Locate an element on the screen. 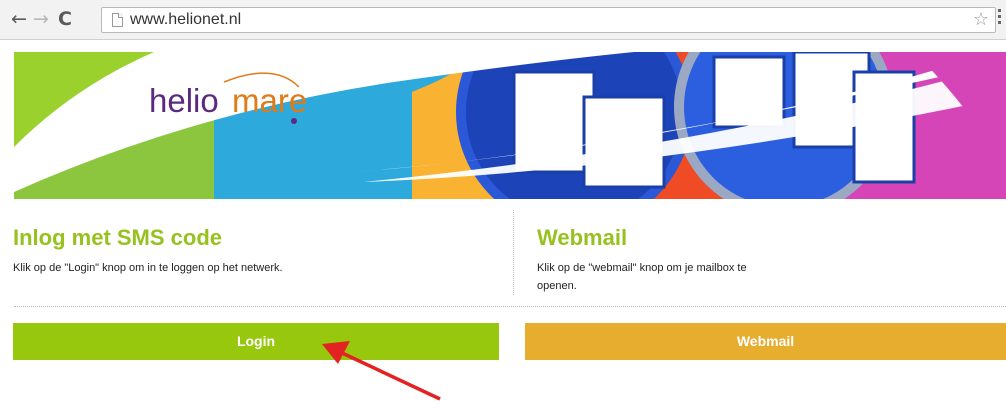 The height and width of the screenshot is (408, 1006). url-text: www.helionet.nl is located at coordinates (185, 20).